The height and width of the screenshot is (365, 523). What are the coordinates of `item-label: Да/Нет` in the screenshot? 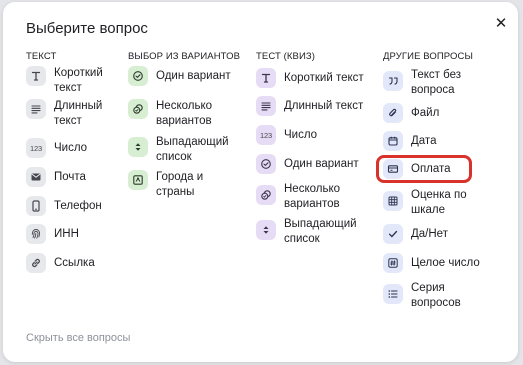 It's located at (429, 234).